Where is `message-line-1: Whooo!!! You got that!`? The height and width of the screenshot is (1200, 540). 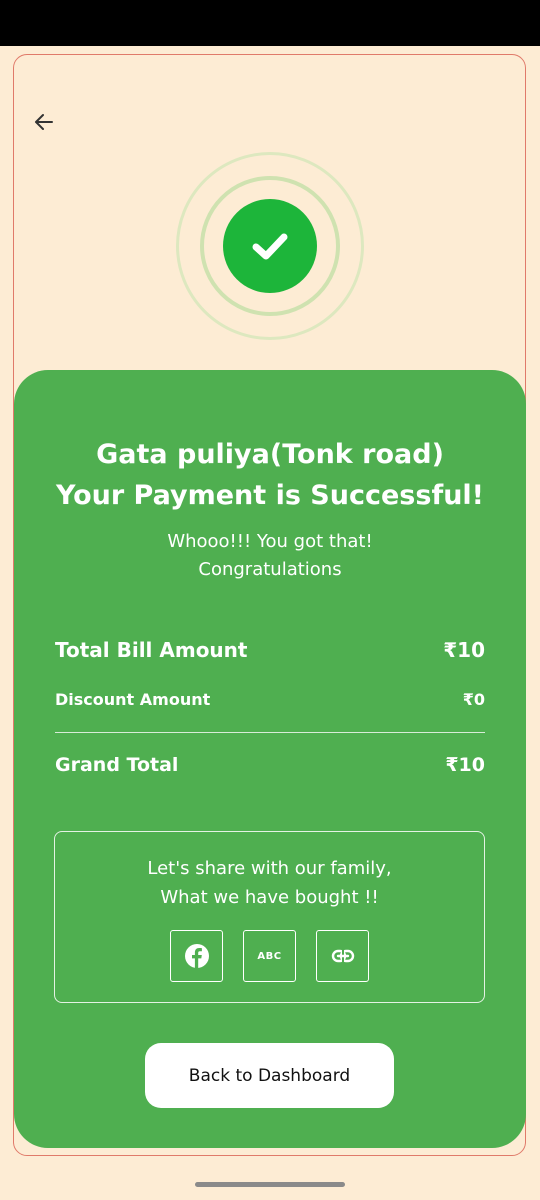 message-line-1: Whooo!!! You got that! is located at coordinates (270, 541).